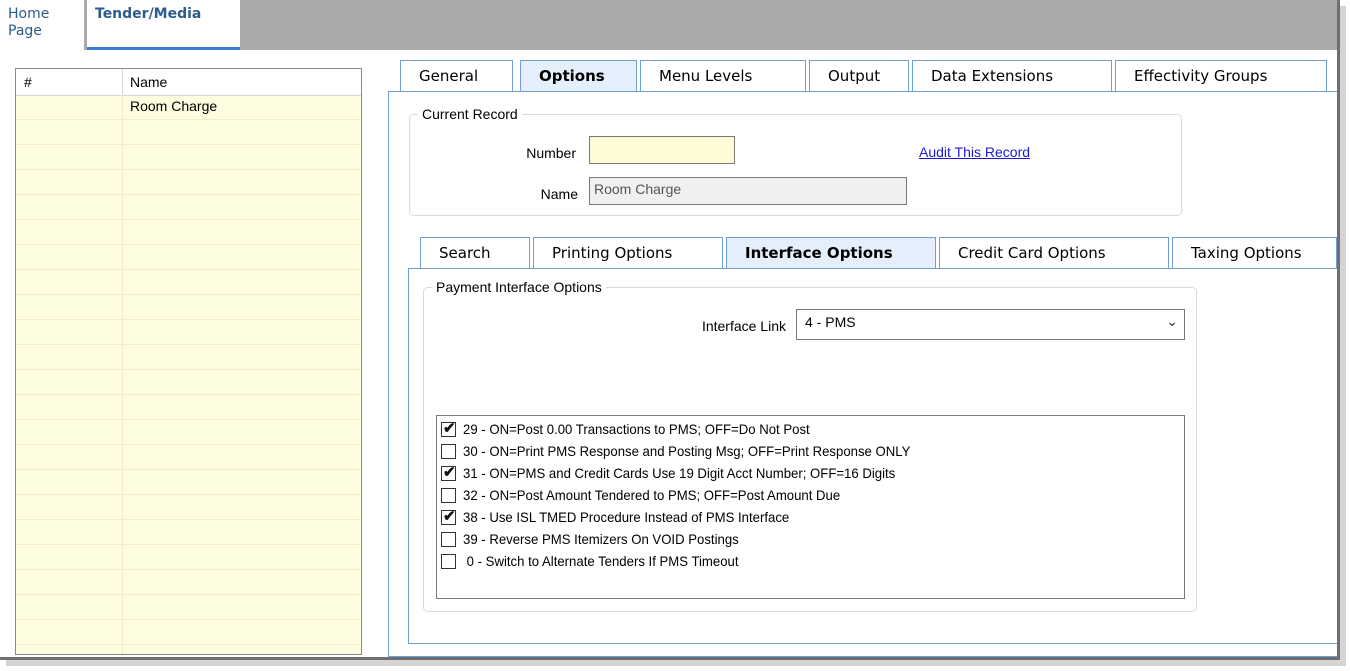  Describe the element at coordinates (519, 287) in the screenshot. I see `payment-interface-title: Payment Interface Options` at that location.